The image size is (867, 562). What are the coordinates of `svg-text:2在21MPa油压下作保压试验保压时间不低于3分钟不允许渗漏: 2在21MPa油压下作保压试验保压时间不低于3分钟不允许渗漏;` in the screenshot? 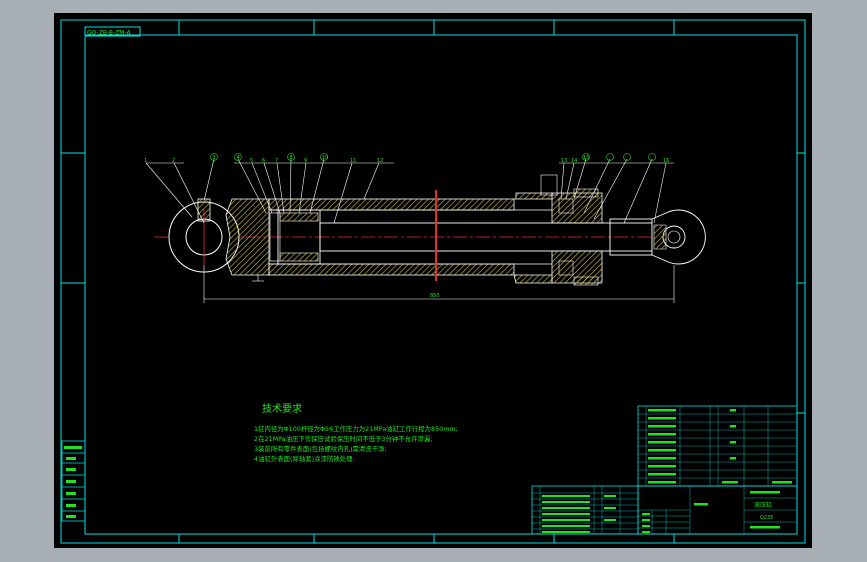 It's located at (343, 438).